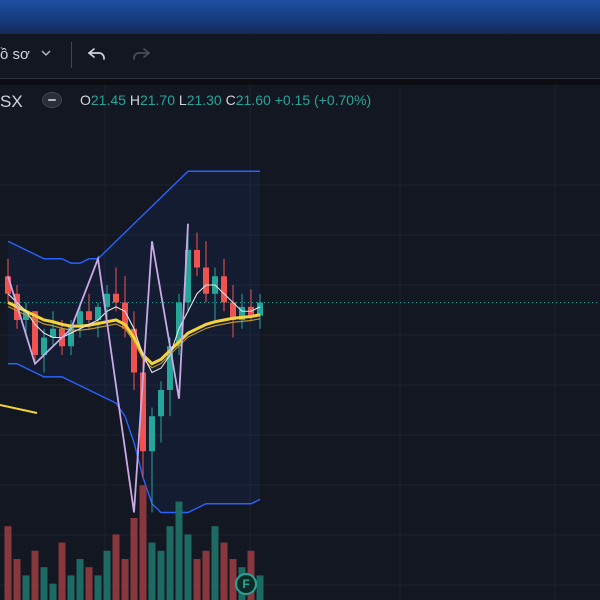  What do you see at coordinates (19, 409) in the screenshot?
I see `trend-line-drawing` at bounding box center [19, 409].